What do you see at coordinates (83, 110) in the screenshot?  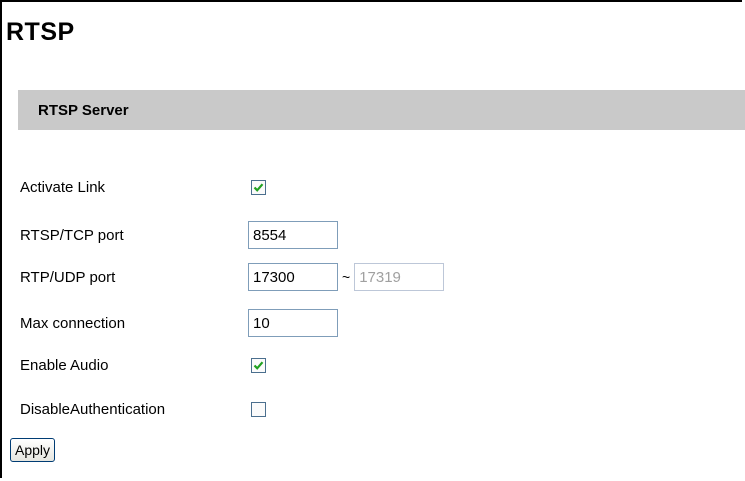 I see `section-title: RTSP Server` at bounding box center [83, 110].